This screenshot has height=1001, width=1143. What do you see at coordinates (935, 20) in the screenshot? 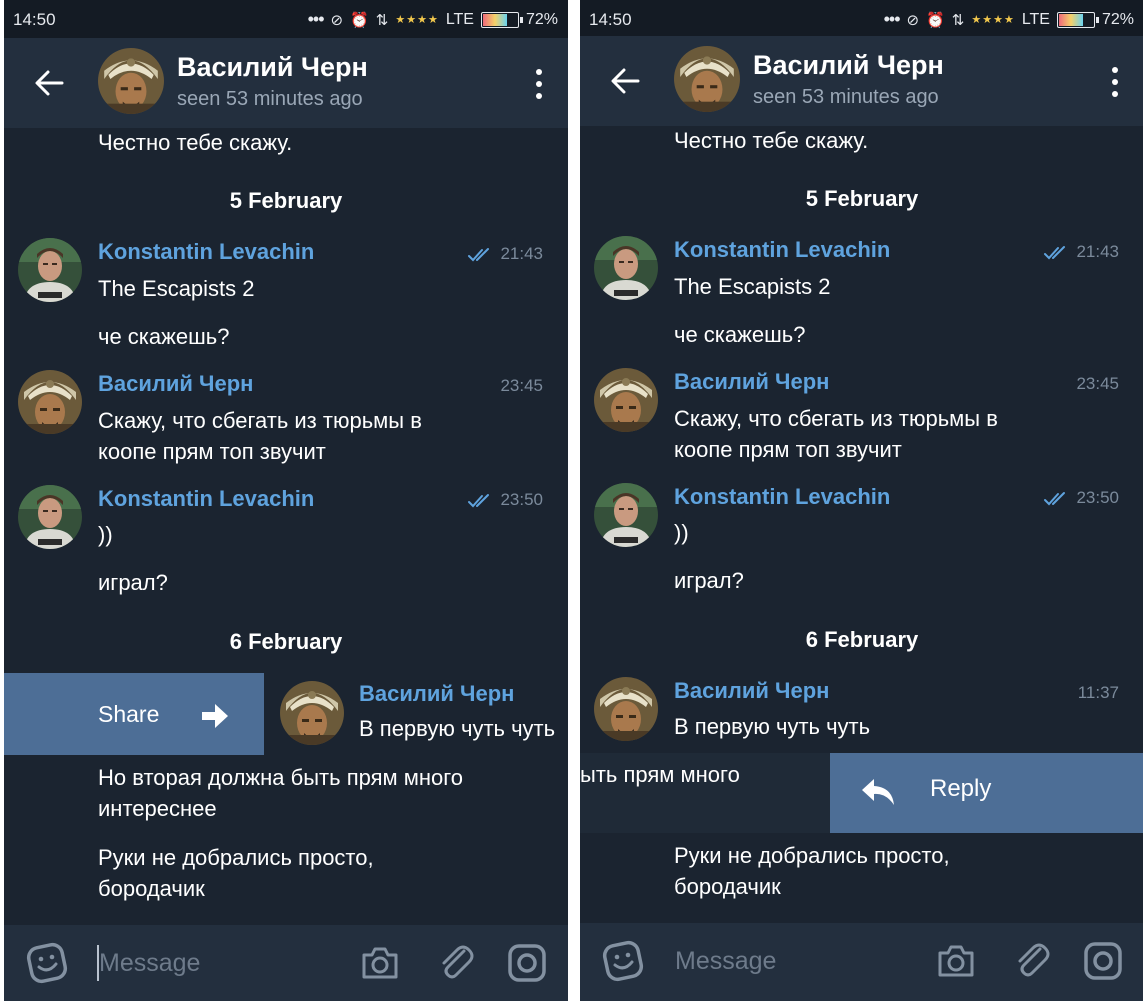
I see `alarm-icon: ⏰` at bounding box center [935, 20].